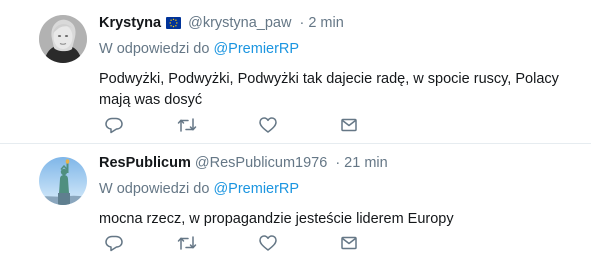  I want to click on username: @krystyna_paw, so click(239, 23).